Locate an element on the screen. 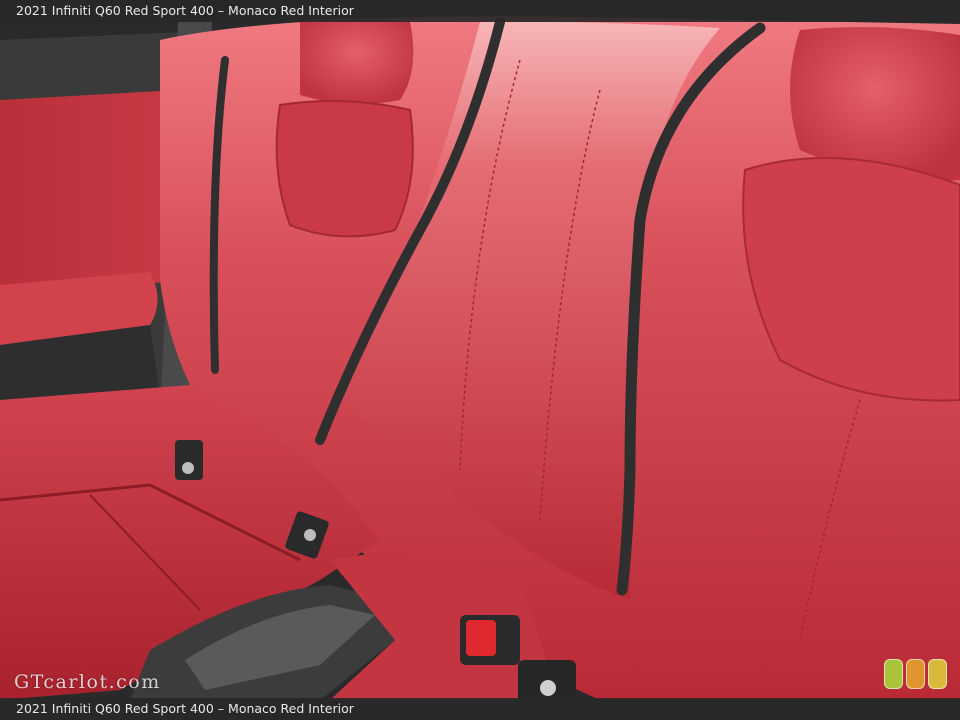 The height and width of the screenshot is (720, 960). yellow-dot is located at coordinates (937, 674).